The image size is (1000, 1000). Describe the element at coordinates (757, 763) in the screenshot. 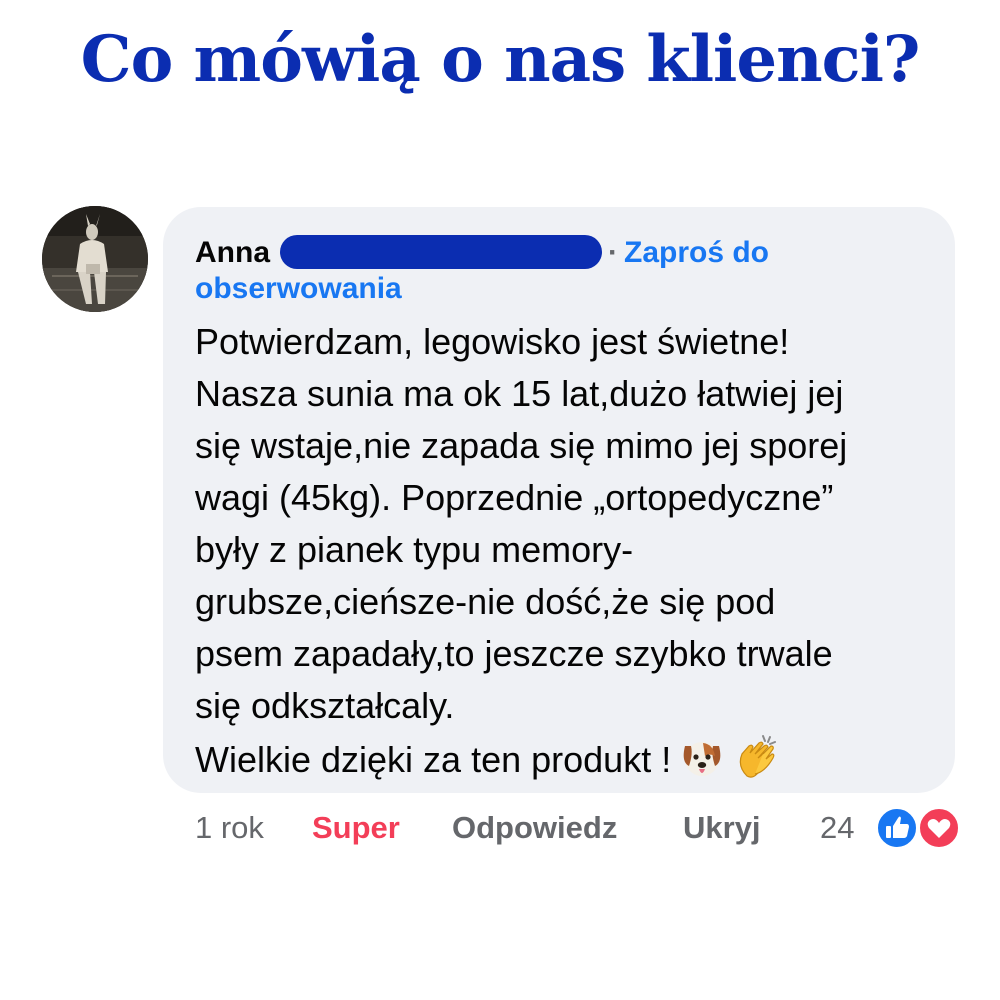

I see `clapping-hands-emoji` at that location.